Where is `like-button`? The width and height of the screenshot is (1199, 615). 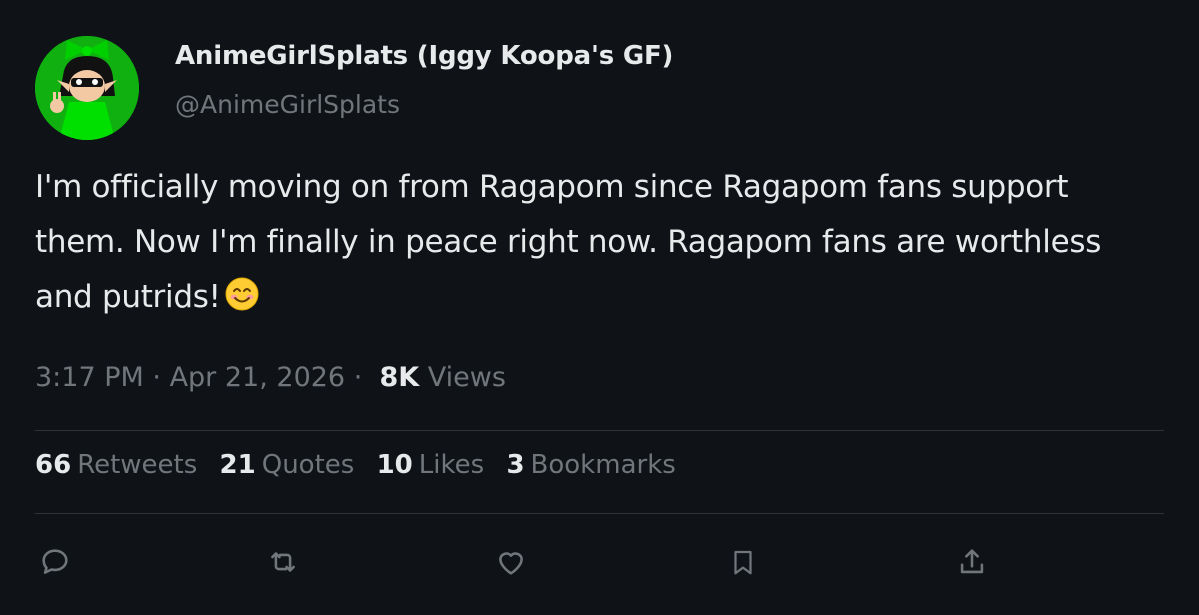 like-button is located at coordinates (511, 562).